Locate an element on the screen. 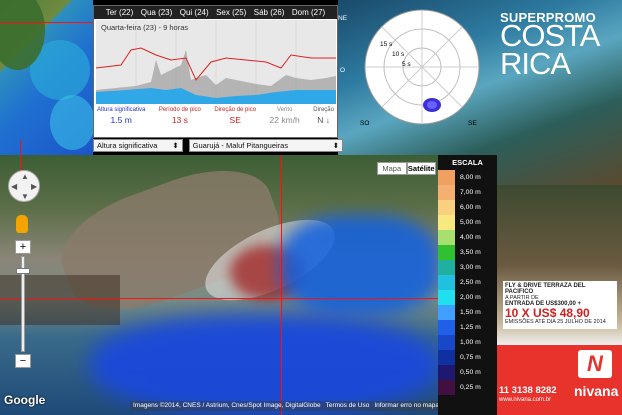 Image resolution: width=622 pixels, height=415 pixels. stat-label: Período de pico is located at coordinates (179, 110).